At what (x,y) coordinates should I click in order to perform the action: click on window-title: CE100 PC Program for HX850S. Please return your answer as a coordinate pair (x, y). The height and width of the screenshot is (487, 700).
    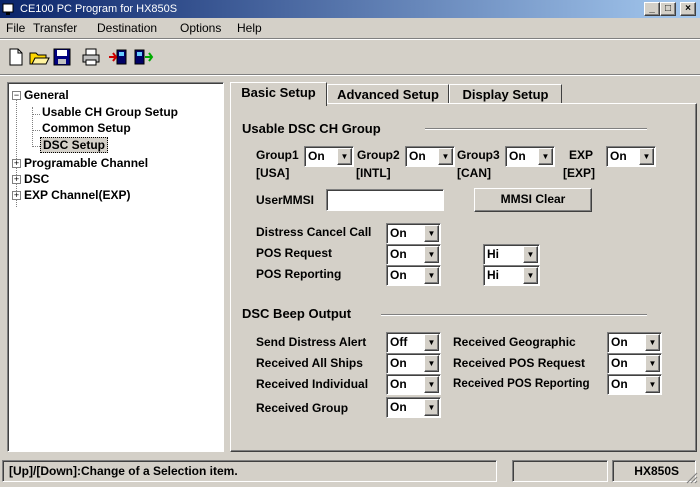
    Looking at the image, I should click on (99, 9).